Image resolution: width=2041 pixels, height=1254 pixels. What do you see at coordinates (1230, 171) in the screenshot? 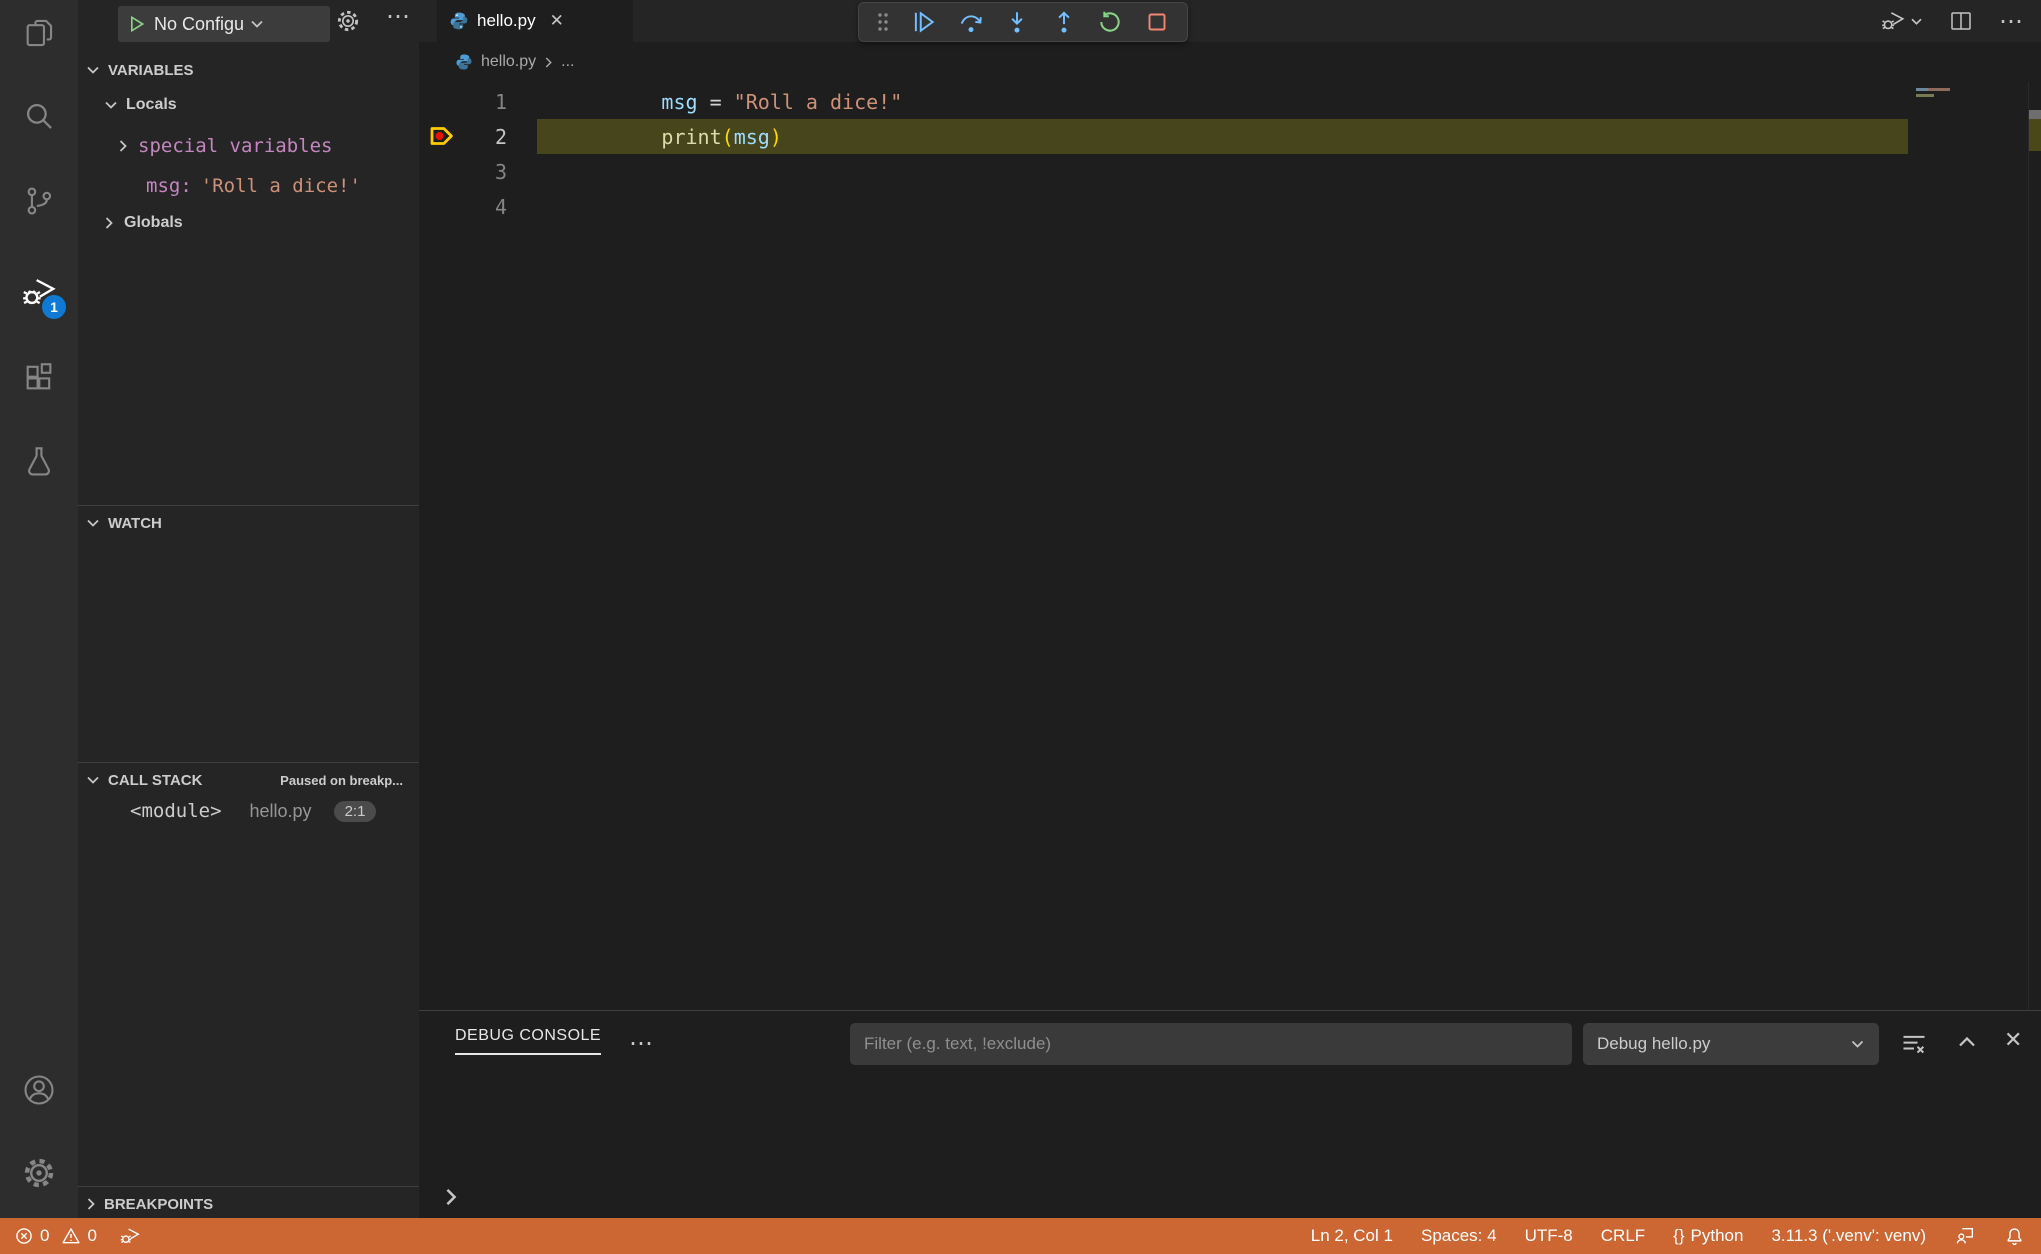
I see `code-line-3: 3` at bounding box center [1230, 171].